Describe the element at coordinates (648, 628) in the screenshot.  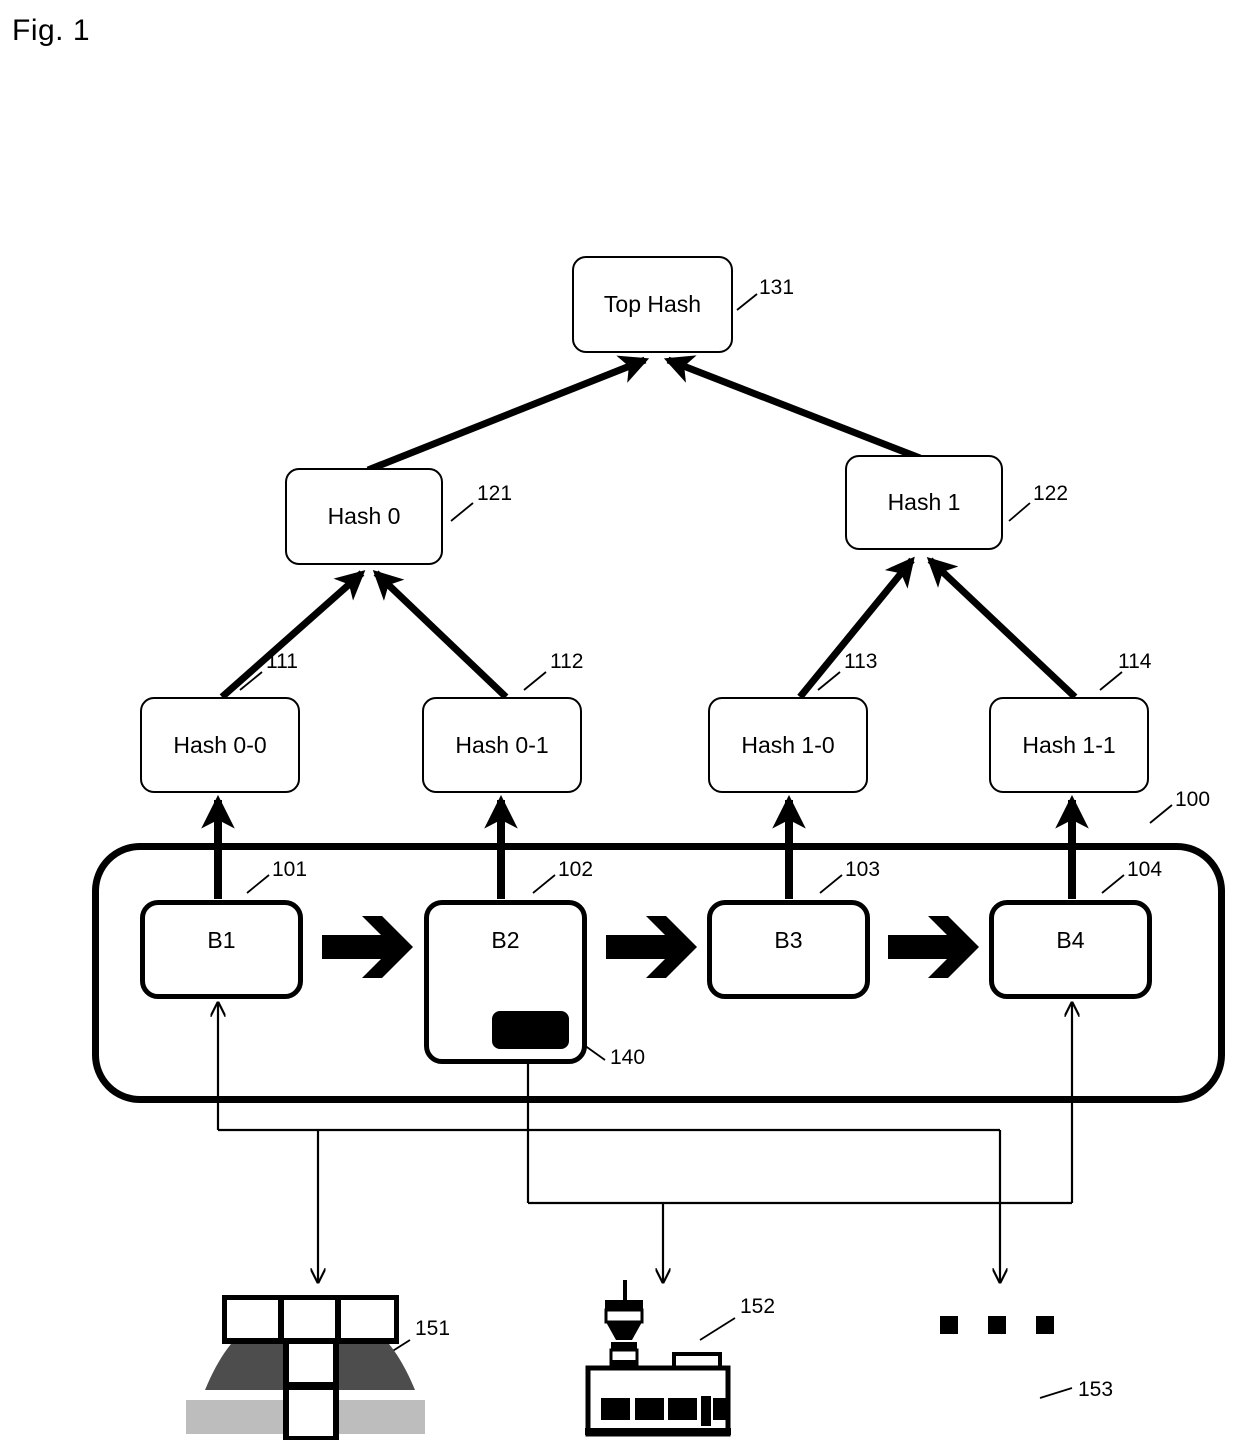
I see `tree-edges` at that location.